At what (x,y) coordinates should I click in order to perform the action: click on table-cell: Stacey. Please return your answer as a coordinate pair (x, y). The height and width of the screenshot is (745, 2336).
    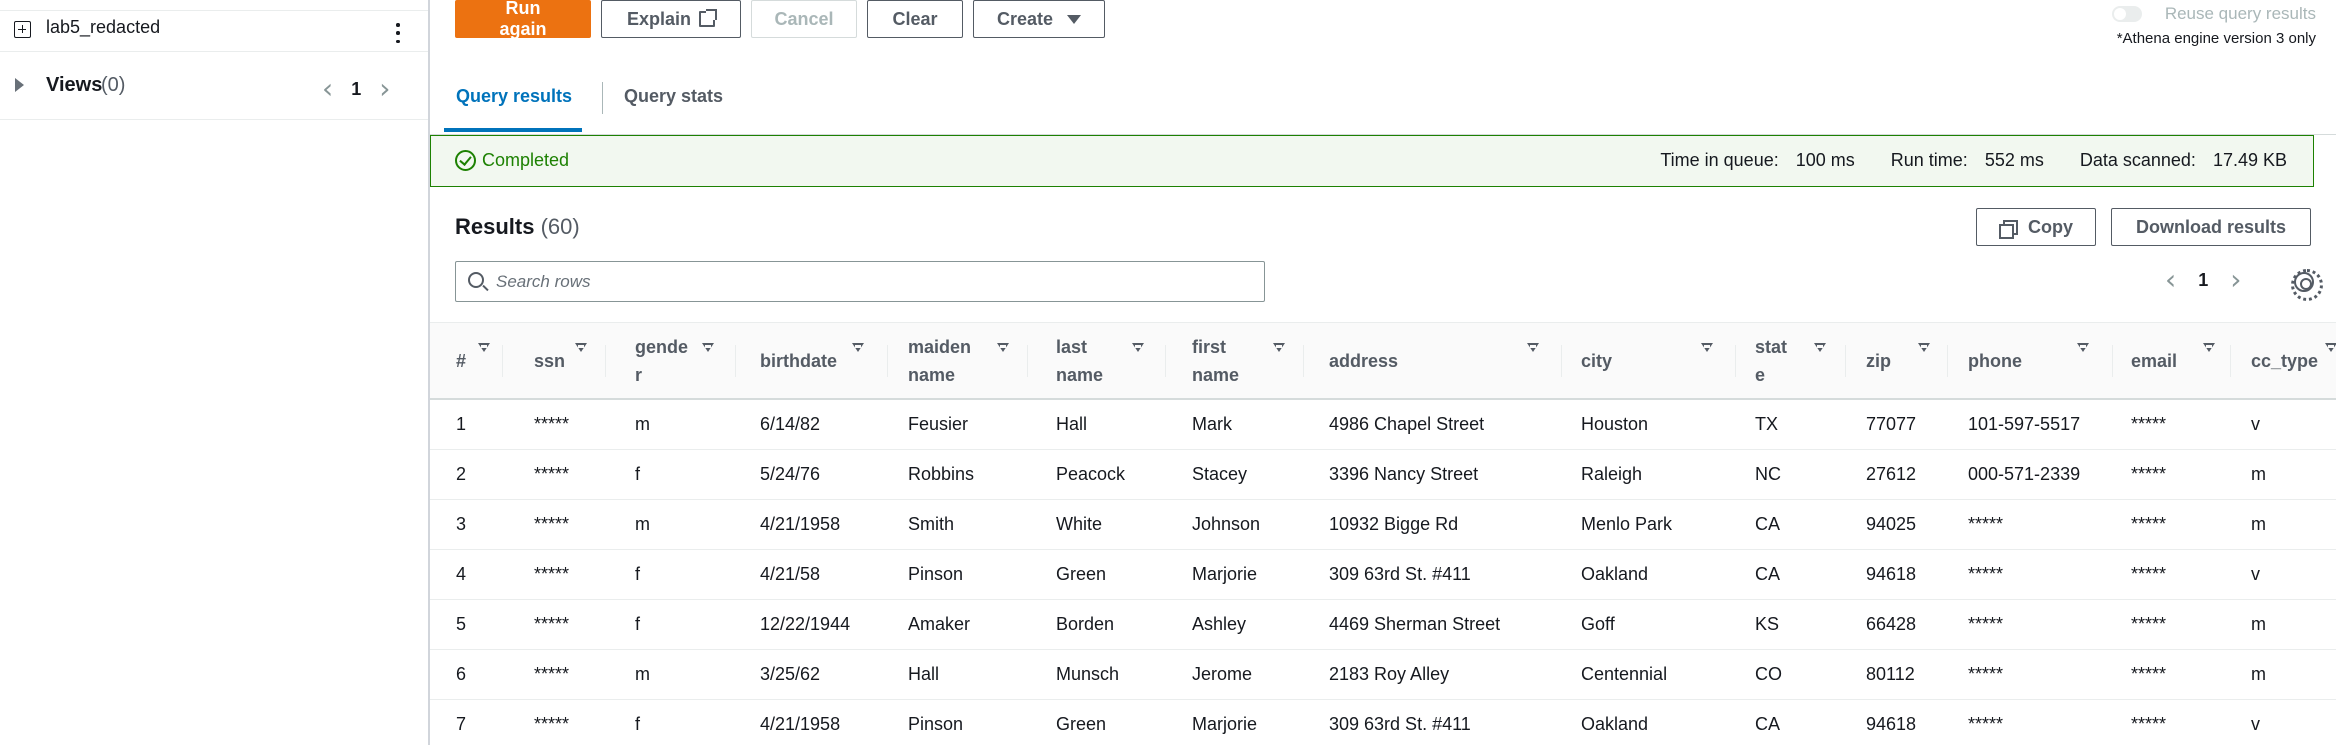
    Looking at the image, I should click on (1220, 474).